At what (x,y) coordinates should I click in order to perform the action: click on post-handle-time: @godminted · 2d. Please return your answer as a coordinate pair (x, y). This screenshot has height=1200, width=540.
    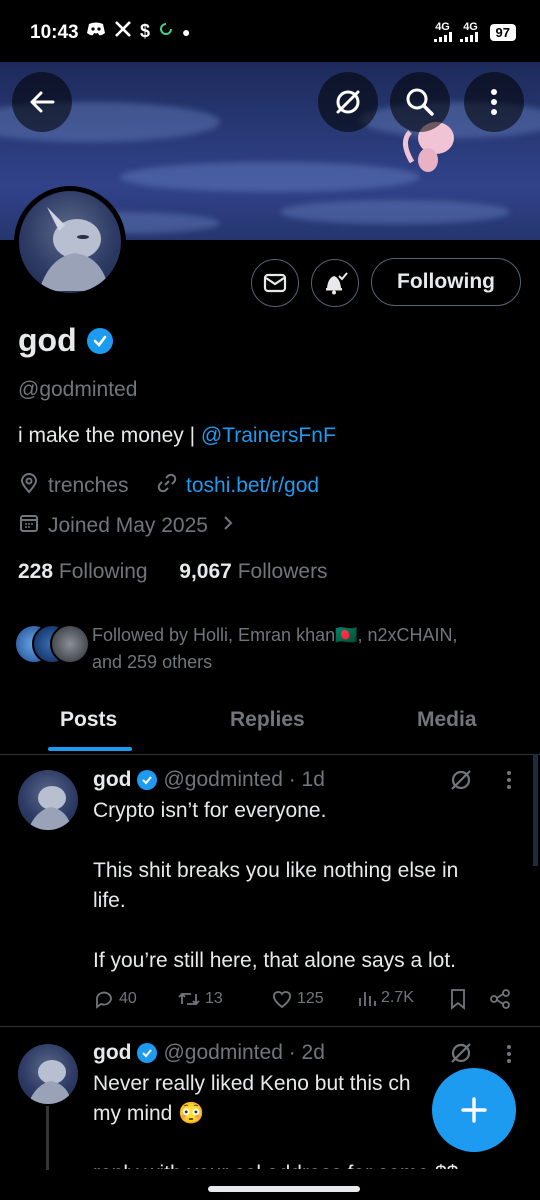
    Looking at the image, I should click on (244, 1052).